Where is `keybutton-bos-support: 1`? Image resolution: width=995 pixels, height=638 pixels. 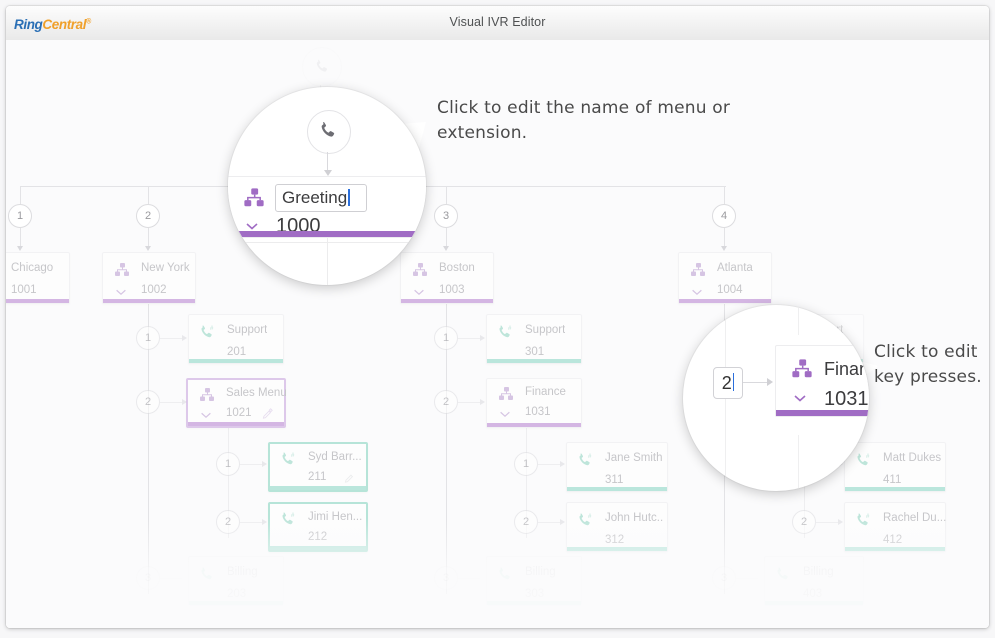
keybutton-bos-support: 1 is located at coordinates (446, 338).